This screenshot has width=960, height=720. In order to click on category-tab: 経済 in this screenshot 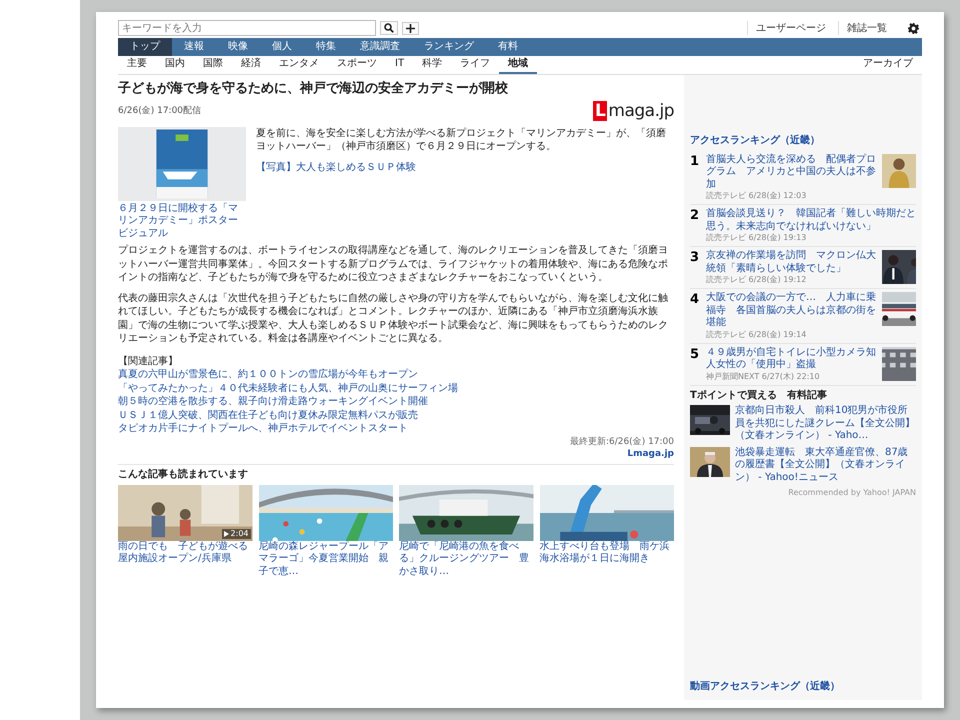, I will do `click(251, 65)`.